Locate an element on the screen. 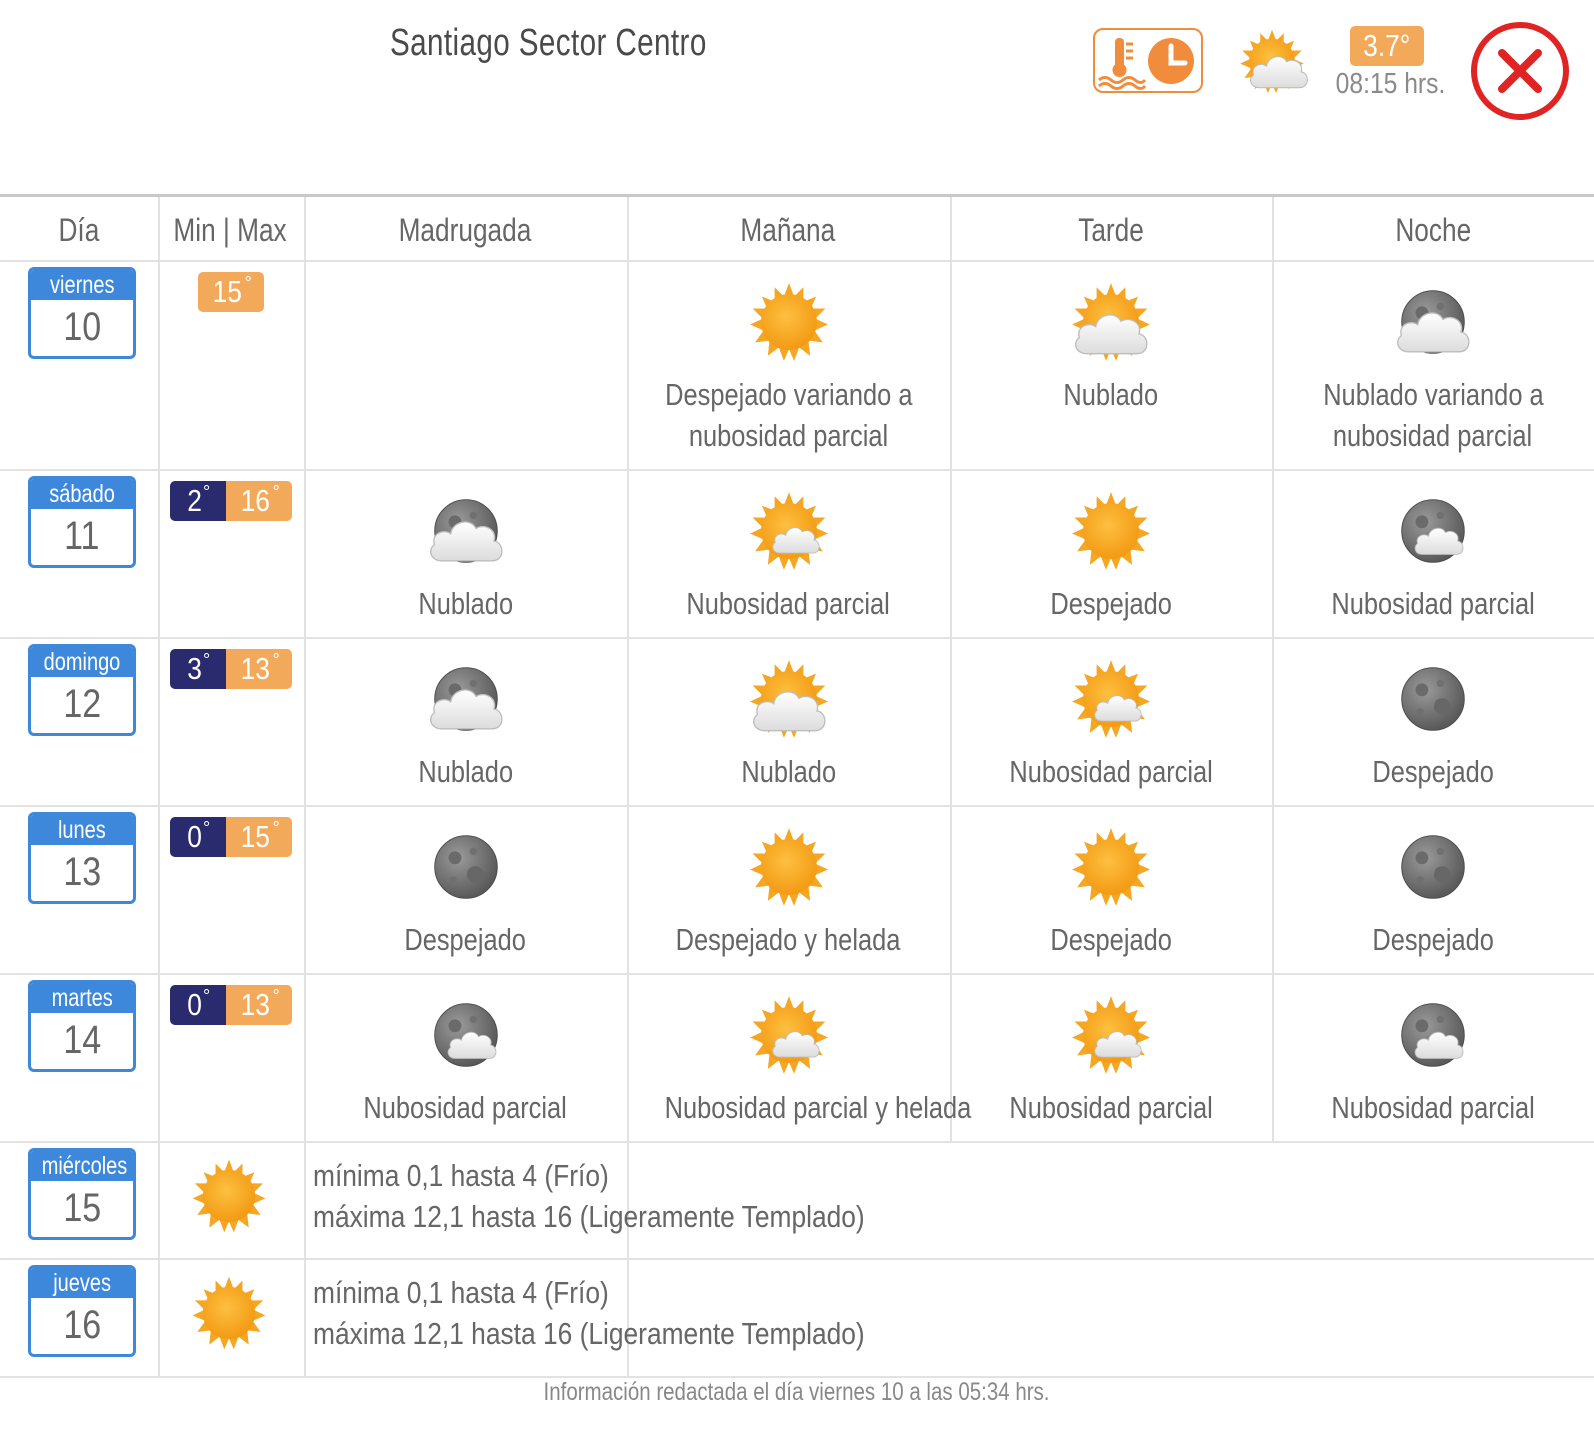 The height and width of the screenshot is (1430, 1594). day-number: 15 is located at coordinates (82, 1208).